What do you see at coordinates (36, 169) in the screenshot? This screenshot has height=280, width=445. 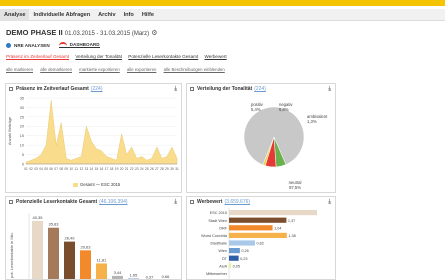 I see `x-tick-label: 03` at bounding box center [36, 169].